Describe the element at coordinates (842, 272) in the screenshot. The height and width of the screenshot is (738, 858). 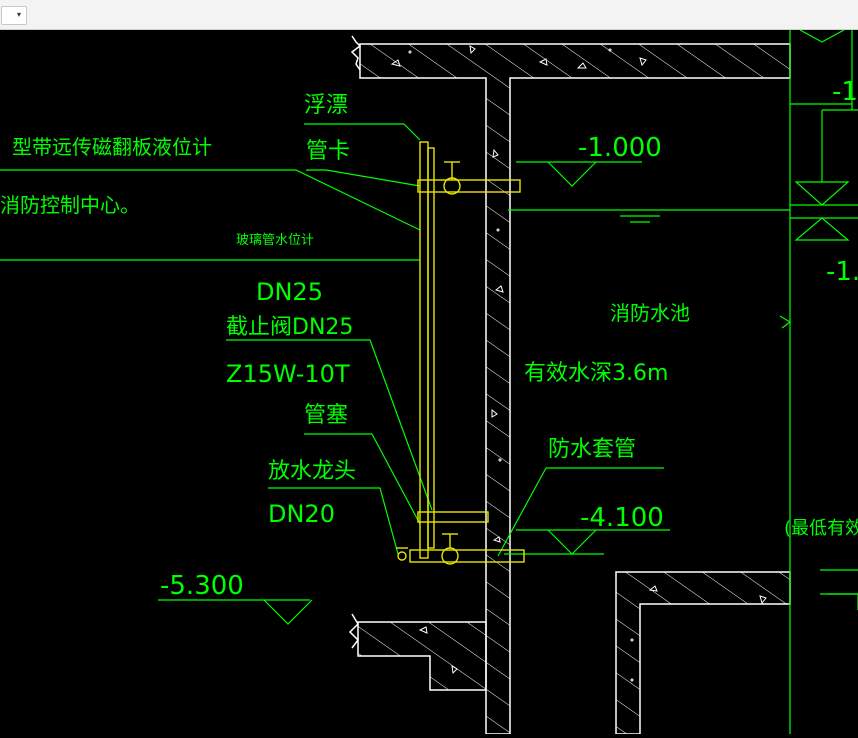
I see `level-right-mid: -1.` at that location.